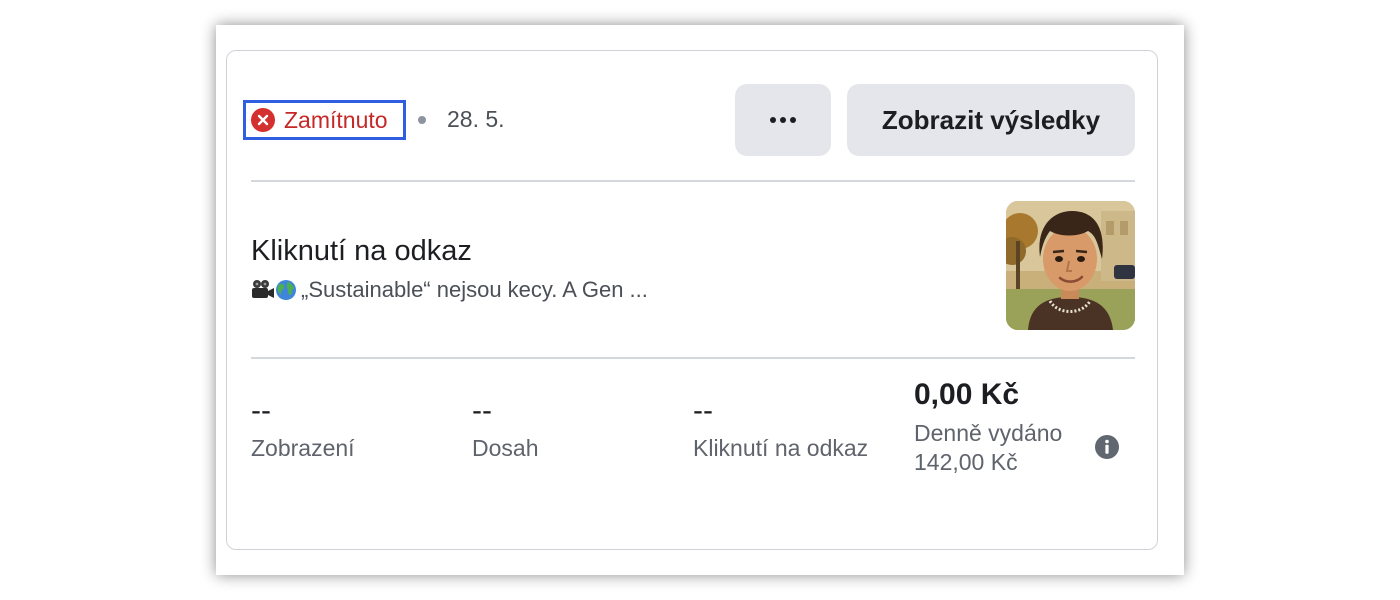 The image size is (1400, 600). I want to click on spend-daily-amount: 142,00 Kč, so click(966, 462).